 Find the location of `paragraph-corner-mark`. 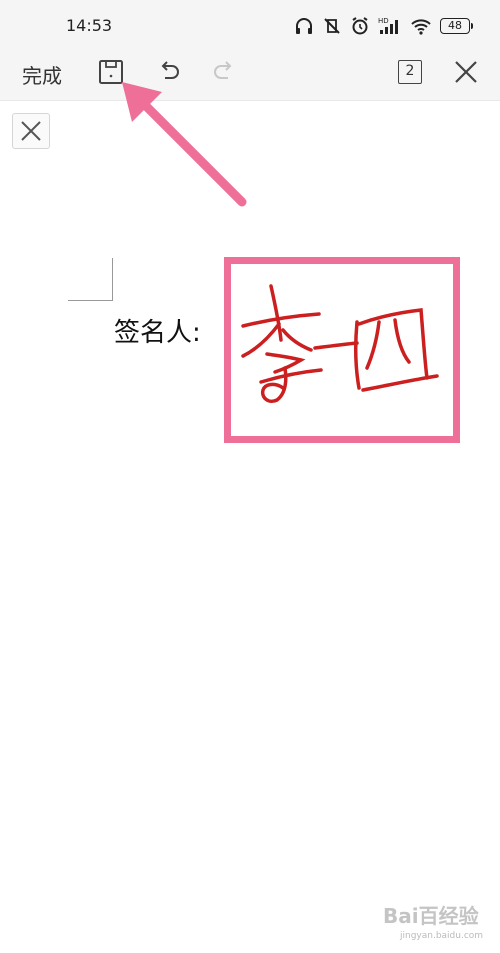

paragraph-corner-mark is located at coordinates (90, 279).